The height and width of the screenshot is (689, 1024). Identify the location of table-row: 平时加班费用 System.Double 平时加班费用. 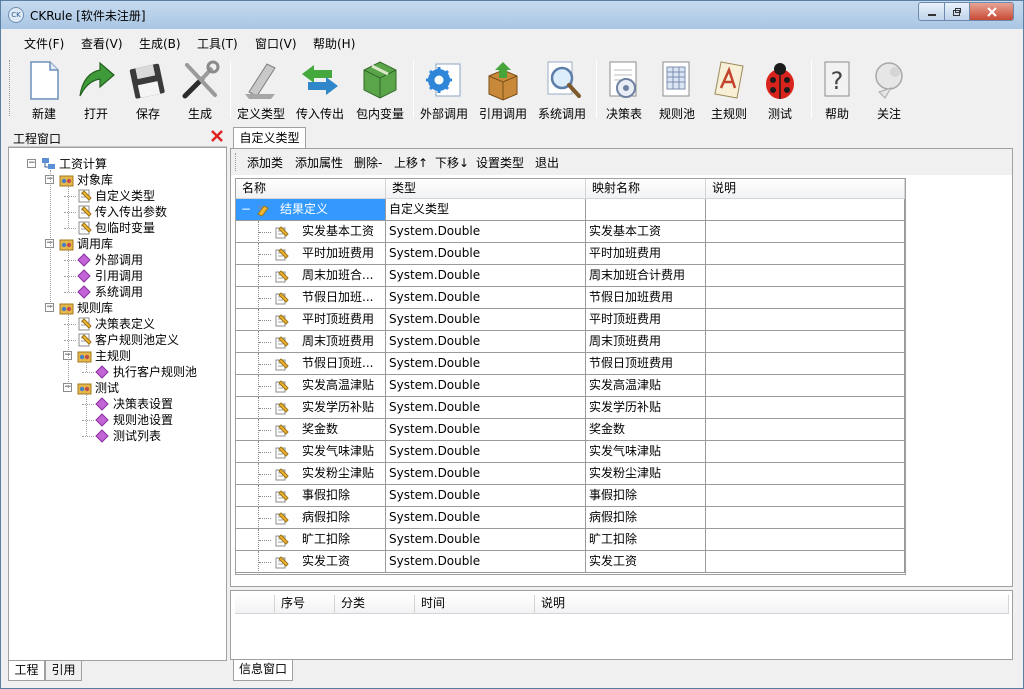
(570, 254).